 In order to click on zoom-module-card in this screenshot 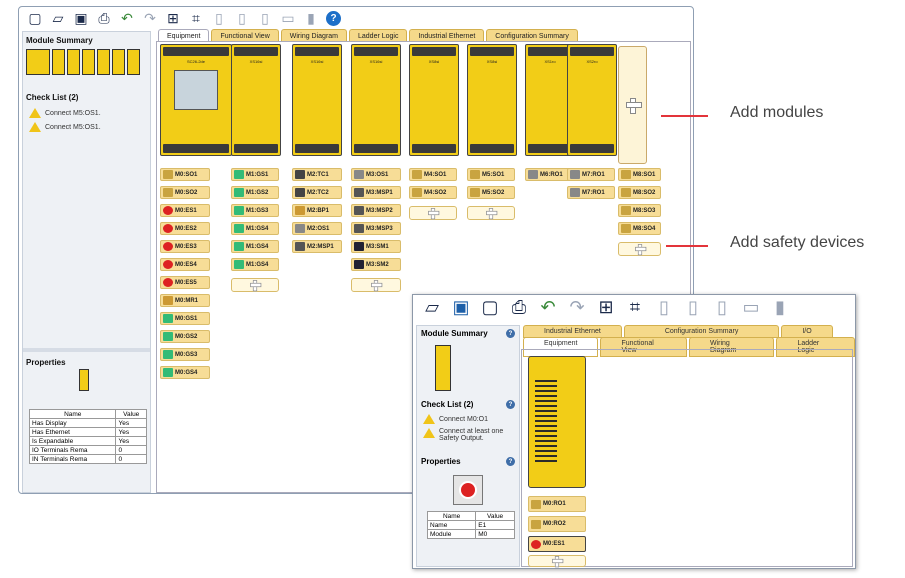, I will do `click(557, 422)`.